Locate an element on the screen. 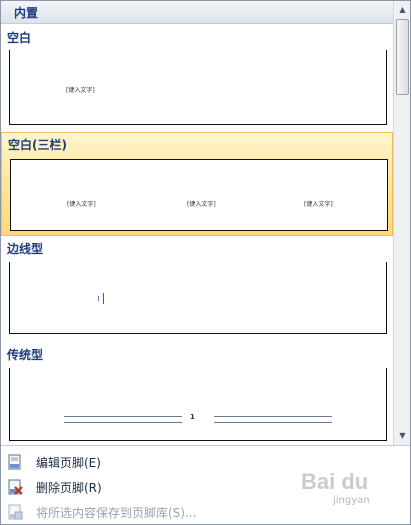  sideline-mark-small is located at coordinates (98, 298).